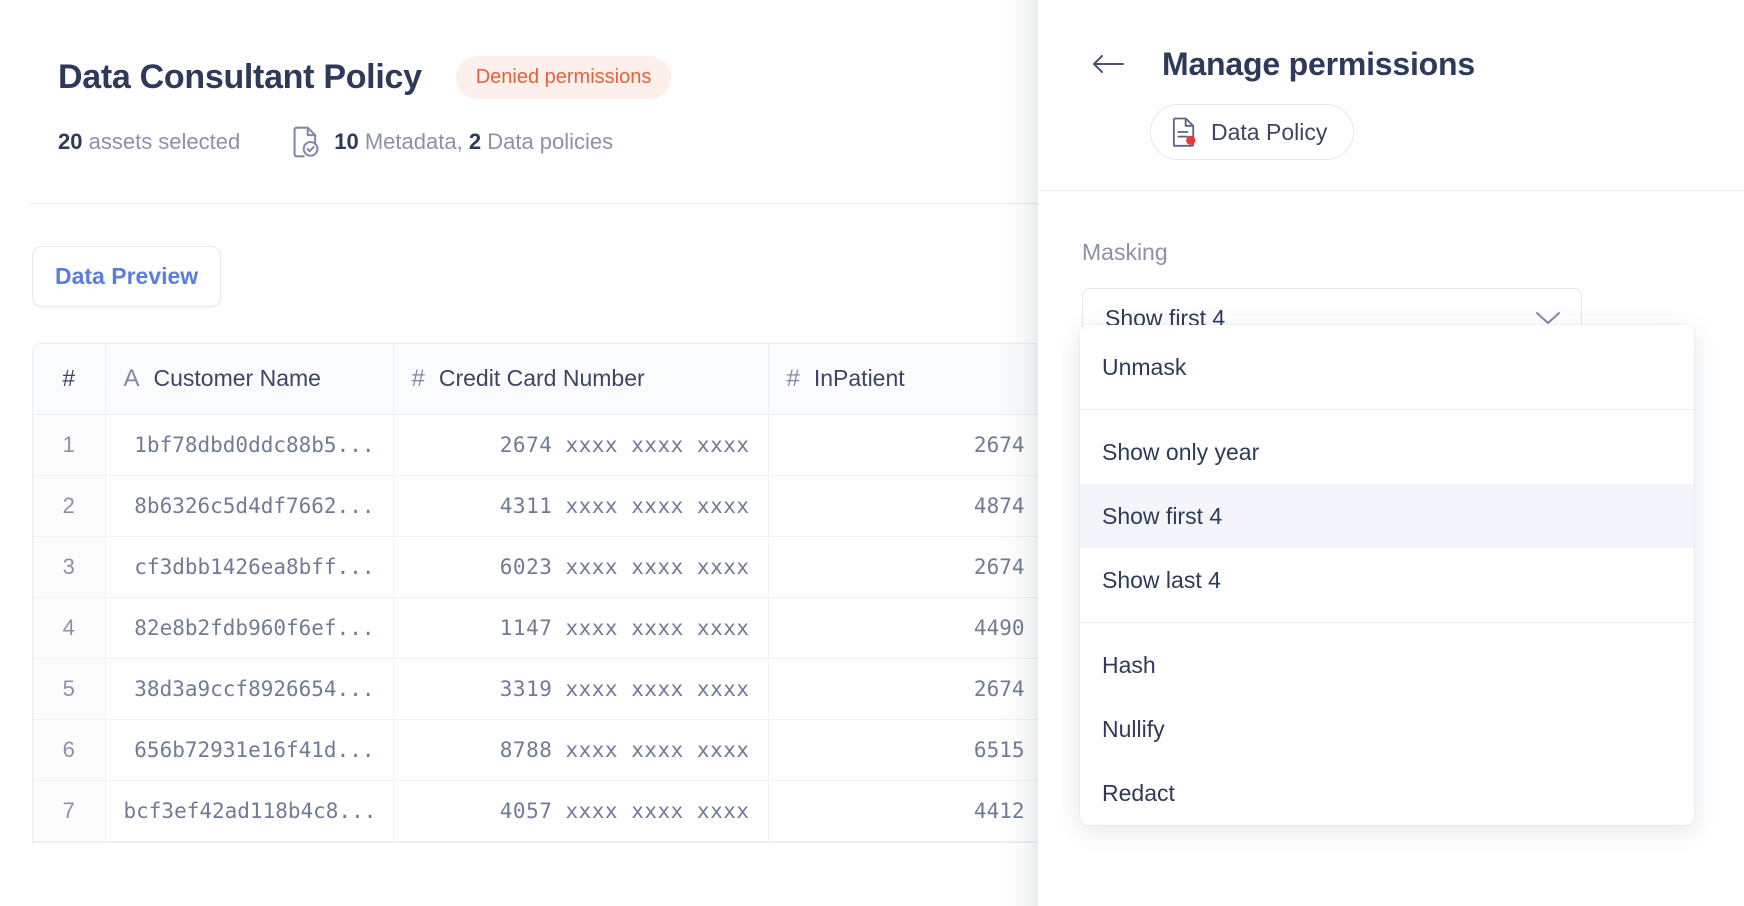 The height and width of the screenshot is (906, 1744). What do you see at coordinates (127, 276) in the screenshot?
I see `tab-data-preview: Data Preview` at bounding box center [127, 276].